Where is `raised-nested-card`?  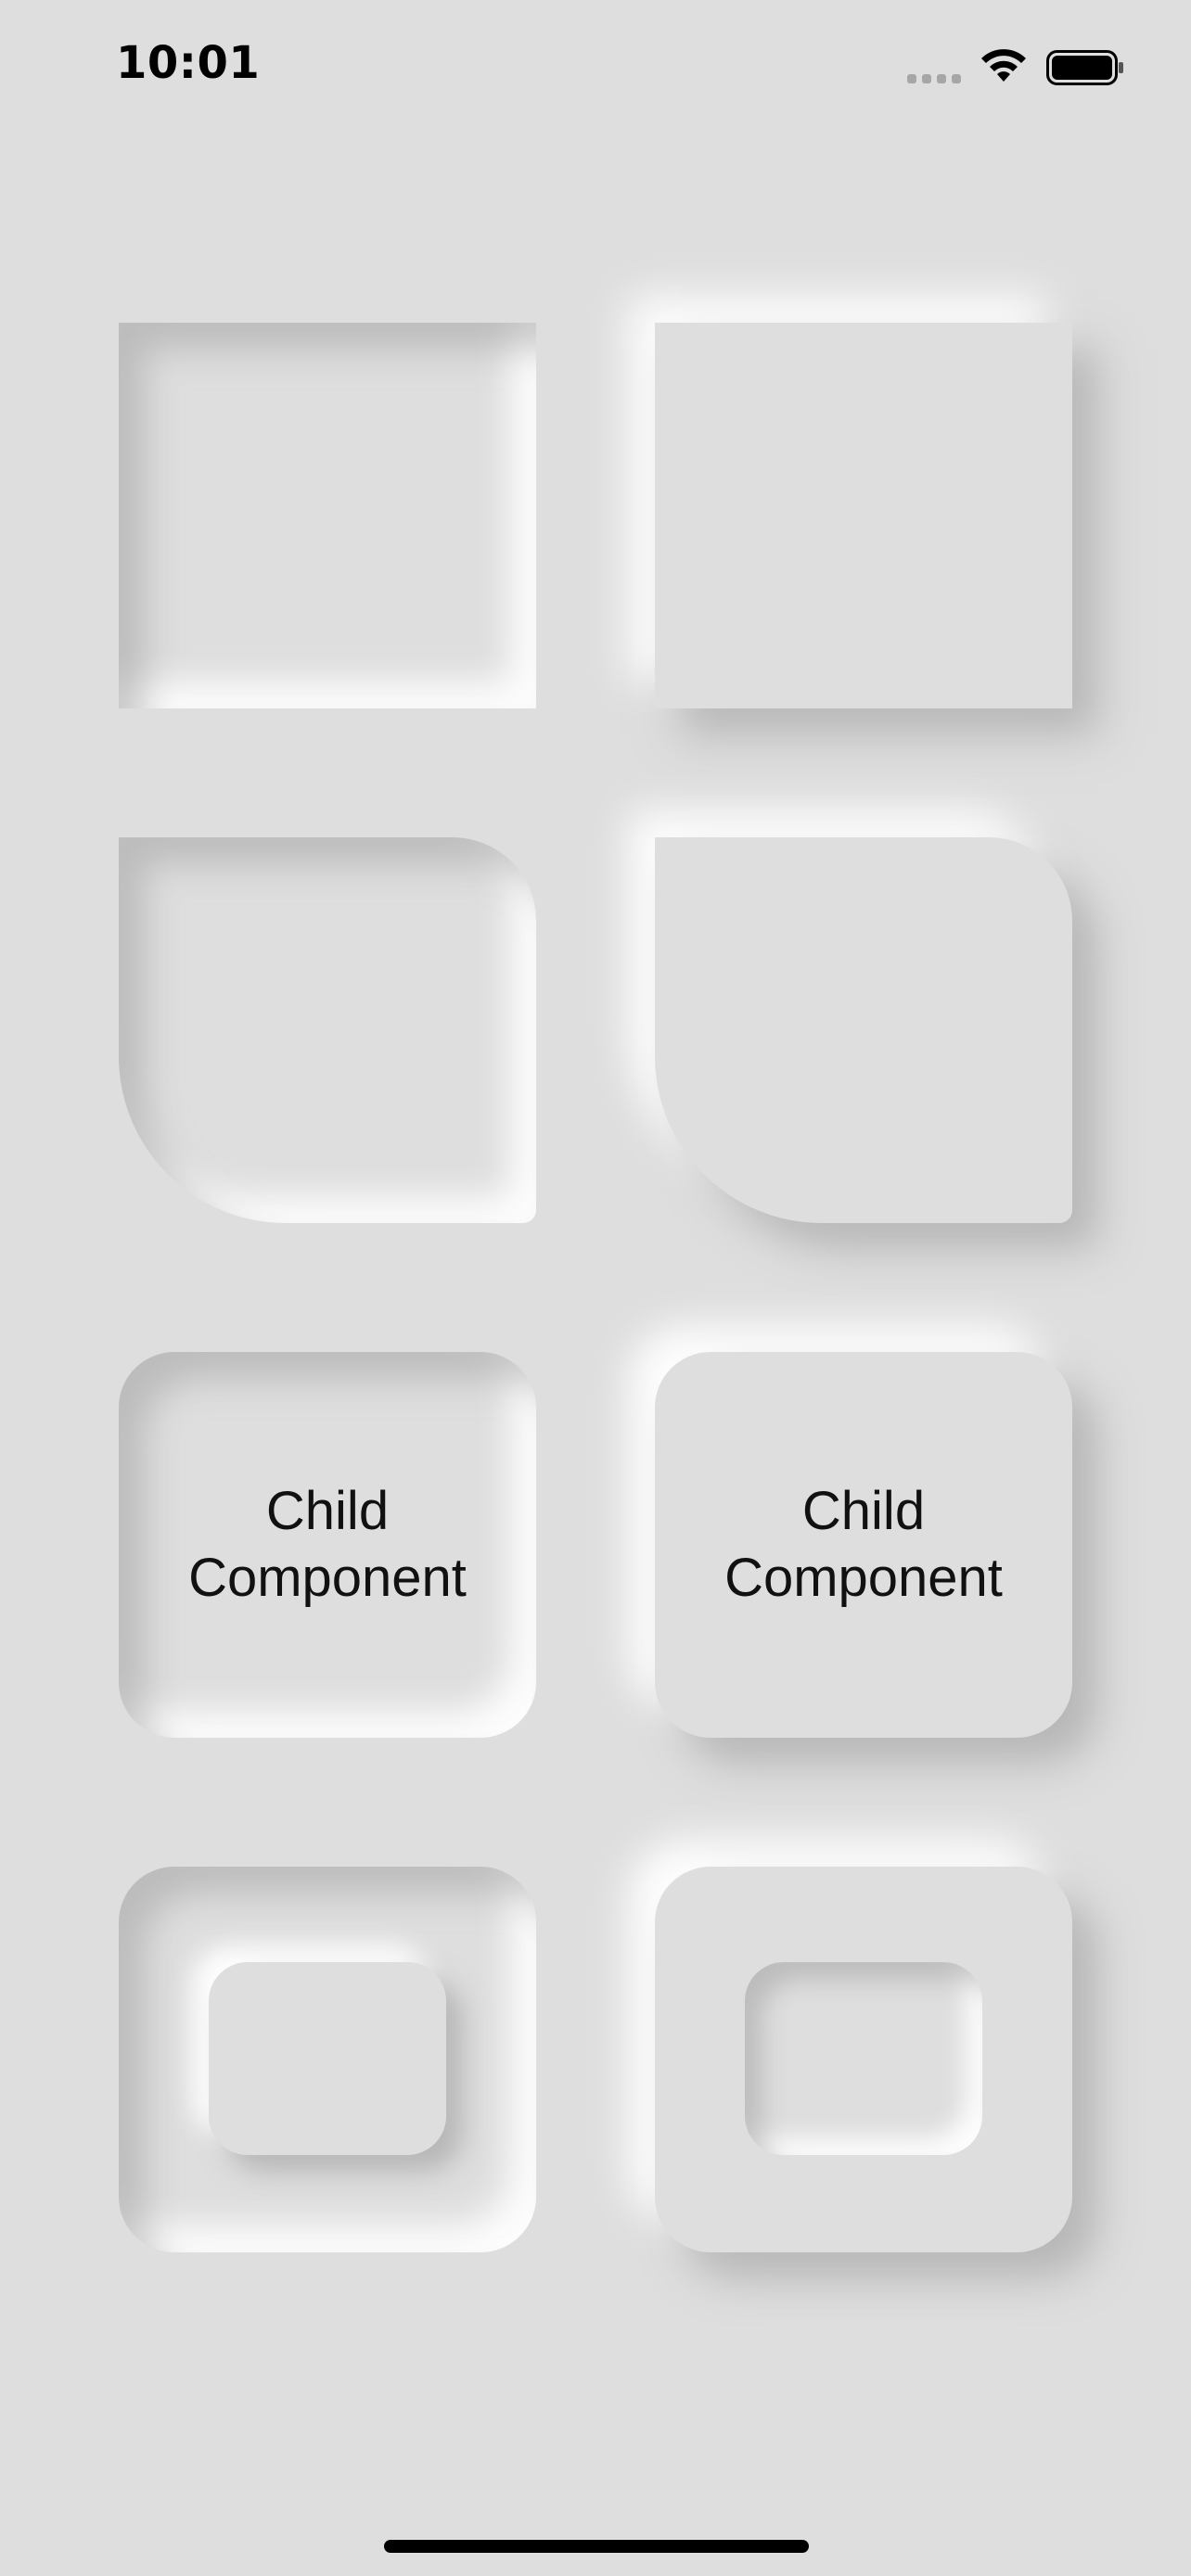
raised-nested-card is located at coordinates (863, 2059).